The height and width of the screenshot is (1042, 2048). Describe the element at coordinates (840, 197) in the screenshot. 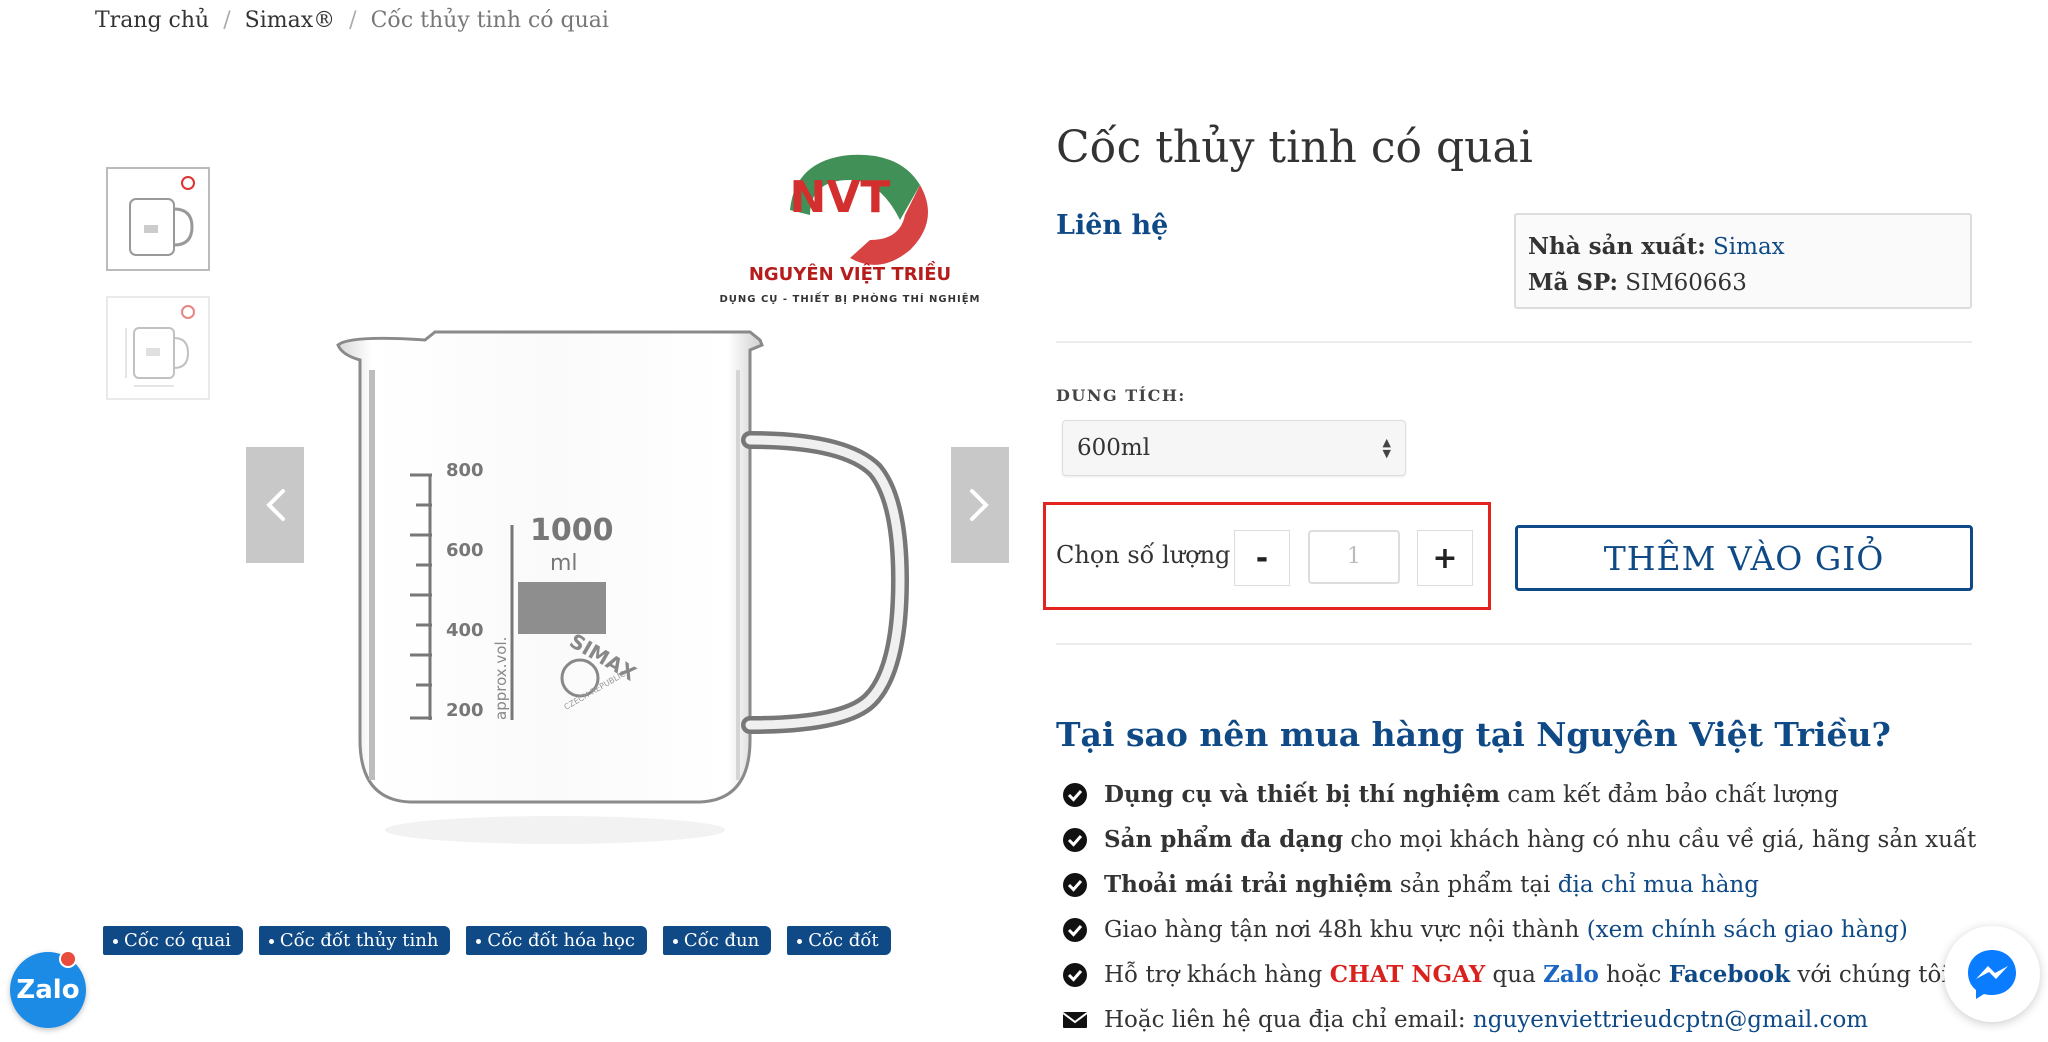

I see `logo-initials: NVT` at that location.